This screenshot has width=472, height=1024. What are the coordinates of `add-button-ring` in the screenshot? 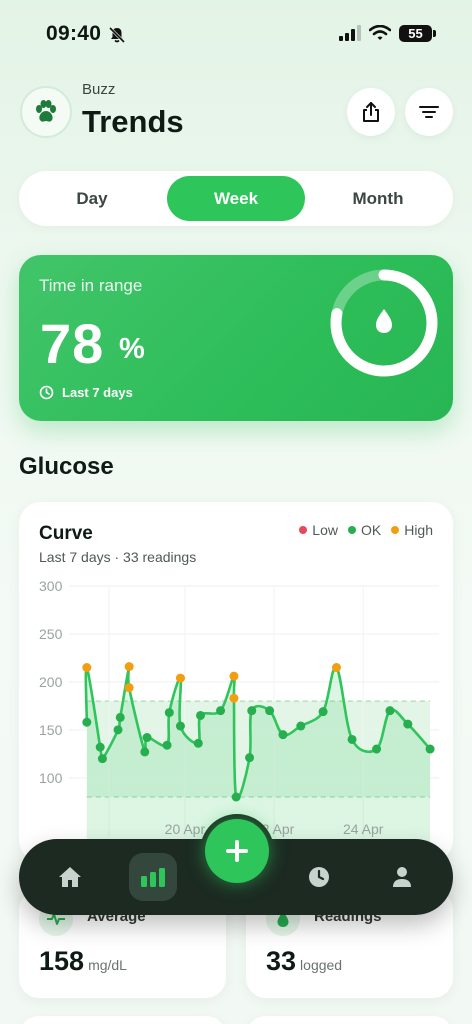 It's located at (237, 851).